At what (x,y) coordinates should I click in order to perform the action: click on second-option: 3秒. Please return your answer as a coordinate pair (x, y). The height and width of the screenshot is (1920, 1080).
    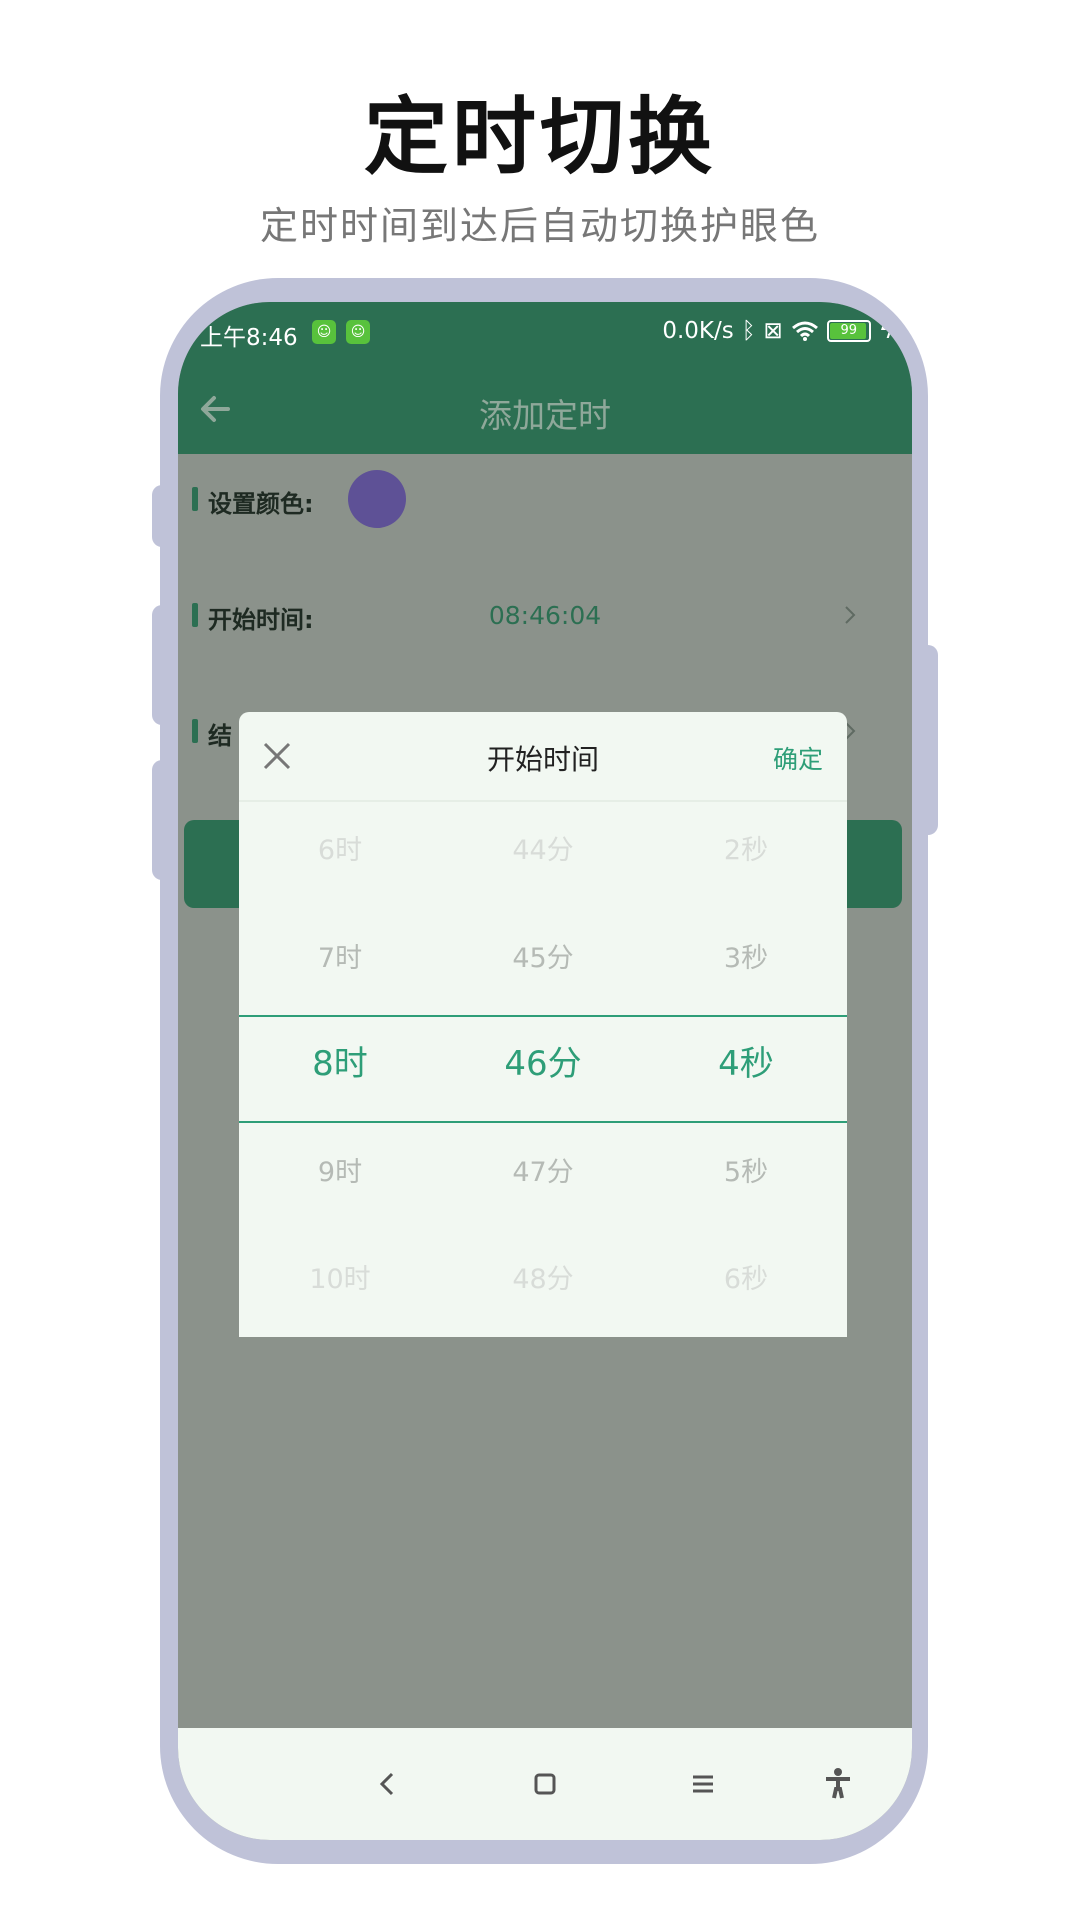
    Looking at the image, I should click on (746, 955).